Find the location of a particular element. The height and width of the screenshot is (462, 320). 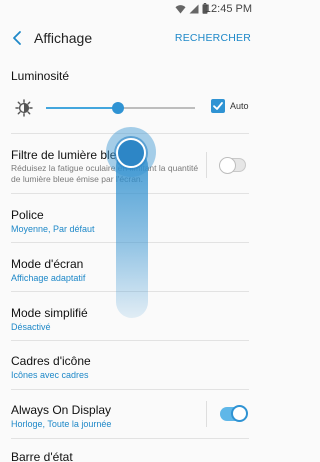

touch-indicator is located at coordinates (131, 153).